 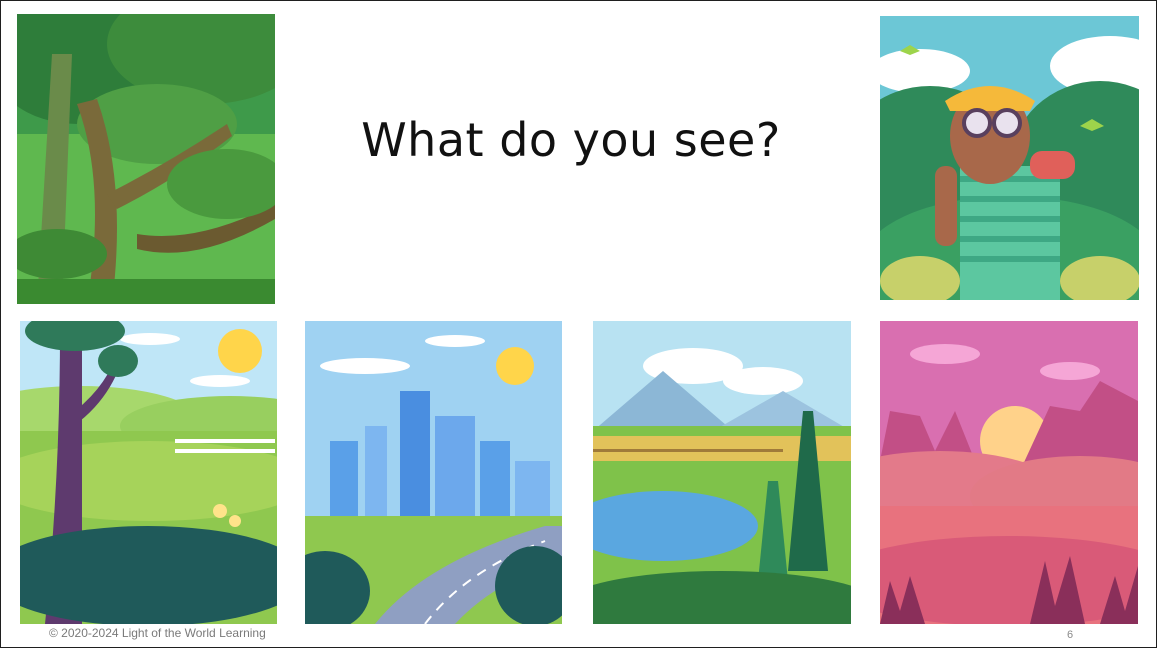 What do you see at coordinates (1009, 158) in the screenshot?
I see `binoculars-explorer-image` at bounding box center [1009, 158].